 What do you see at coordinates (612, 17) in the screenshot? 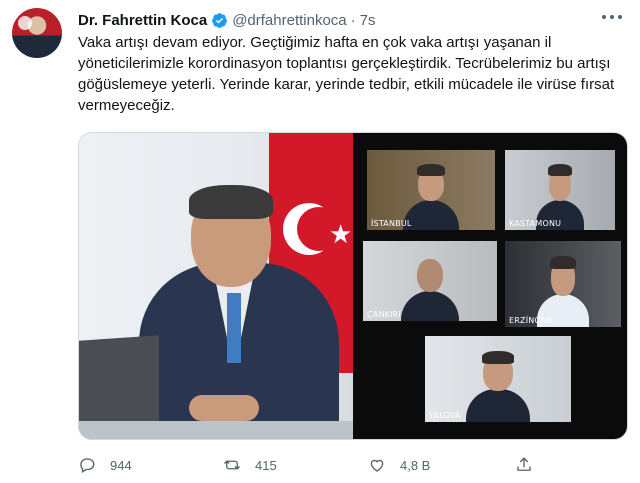
I see `more-icon` at bounding box center [612, 17].